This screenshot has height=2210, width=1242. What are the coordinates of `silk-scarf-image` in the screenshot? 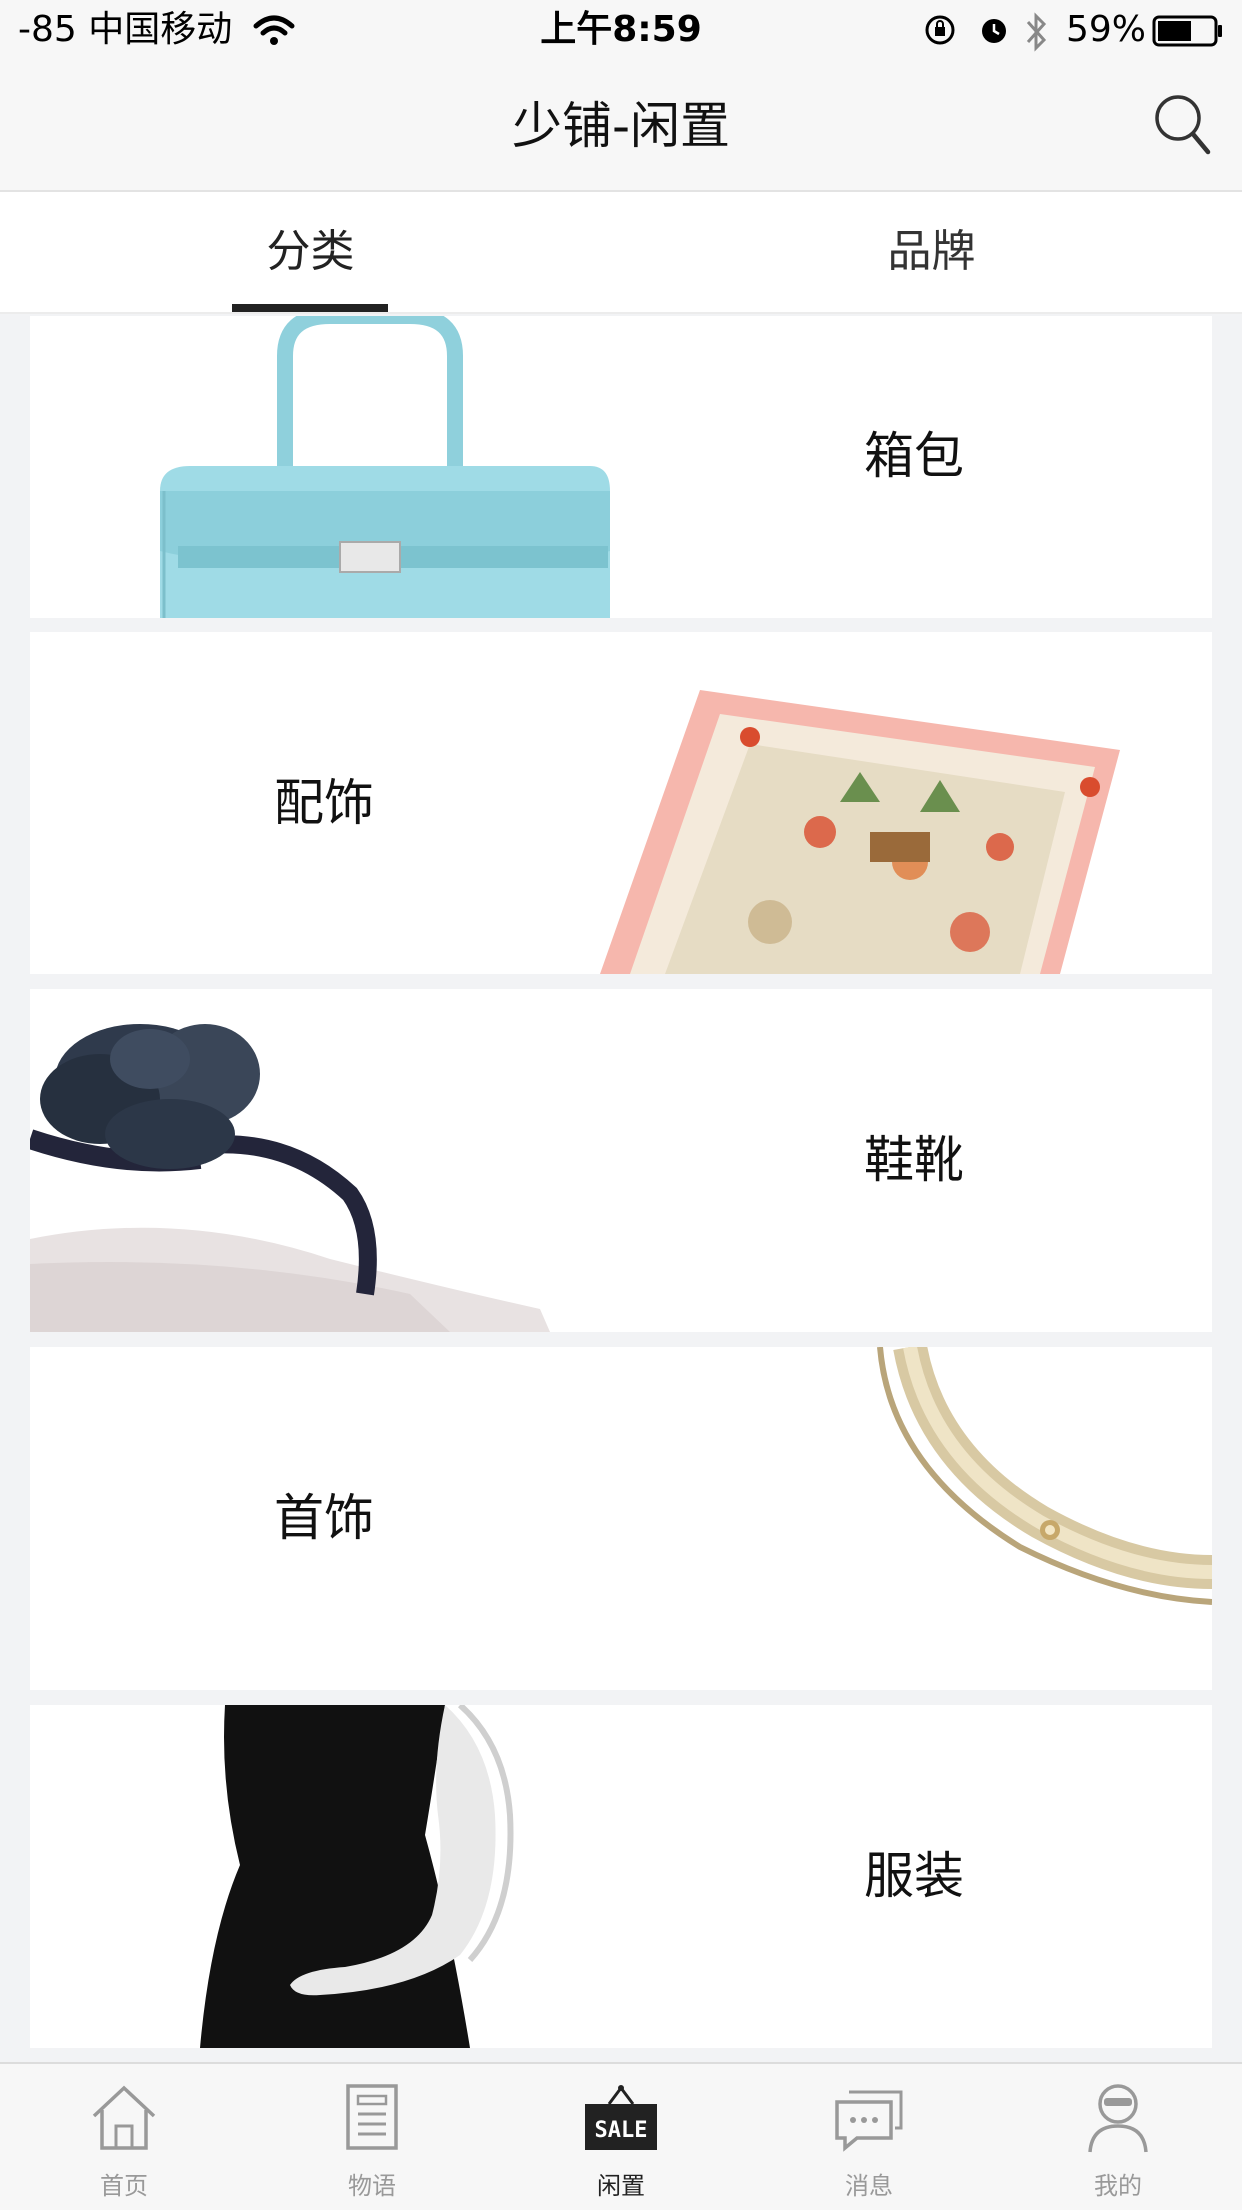 It's located at (860, 832).